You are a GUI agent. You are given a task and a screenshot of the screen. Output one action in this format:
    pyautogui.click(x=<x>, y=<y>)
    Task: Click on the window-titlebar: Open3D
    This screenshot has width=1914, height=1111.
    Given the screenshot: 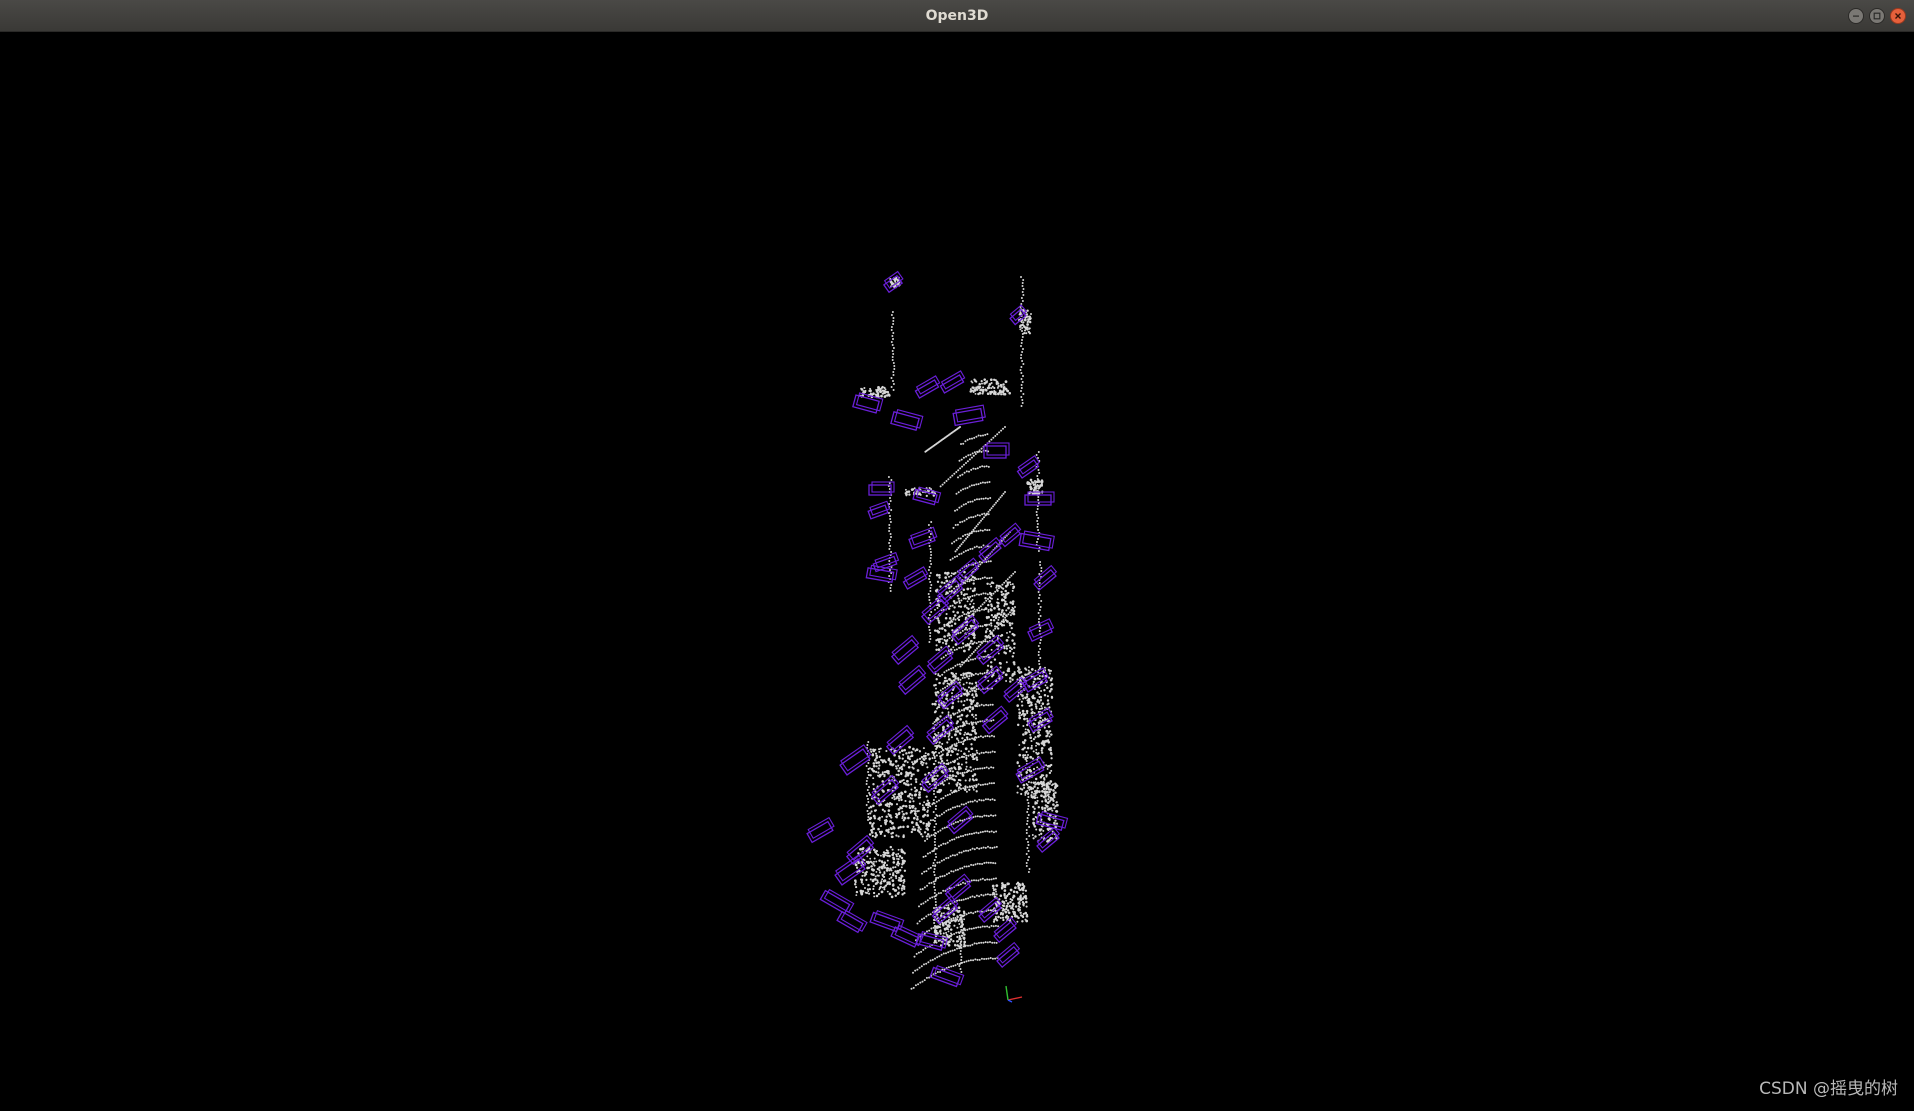 What is the action you would take?
    pyautogui.click(x=957, y=16)
    